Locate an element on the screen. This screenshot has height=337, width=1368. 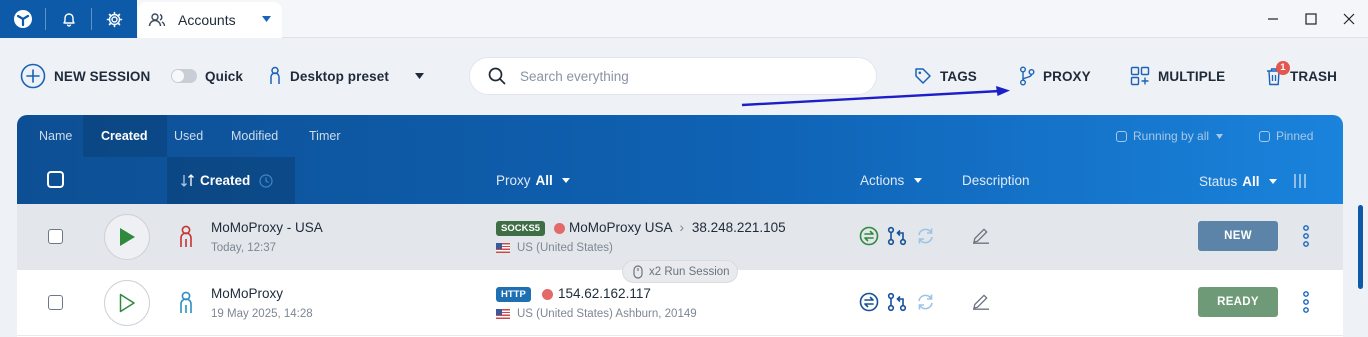
app-rail is located at coordinates (68, 19).